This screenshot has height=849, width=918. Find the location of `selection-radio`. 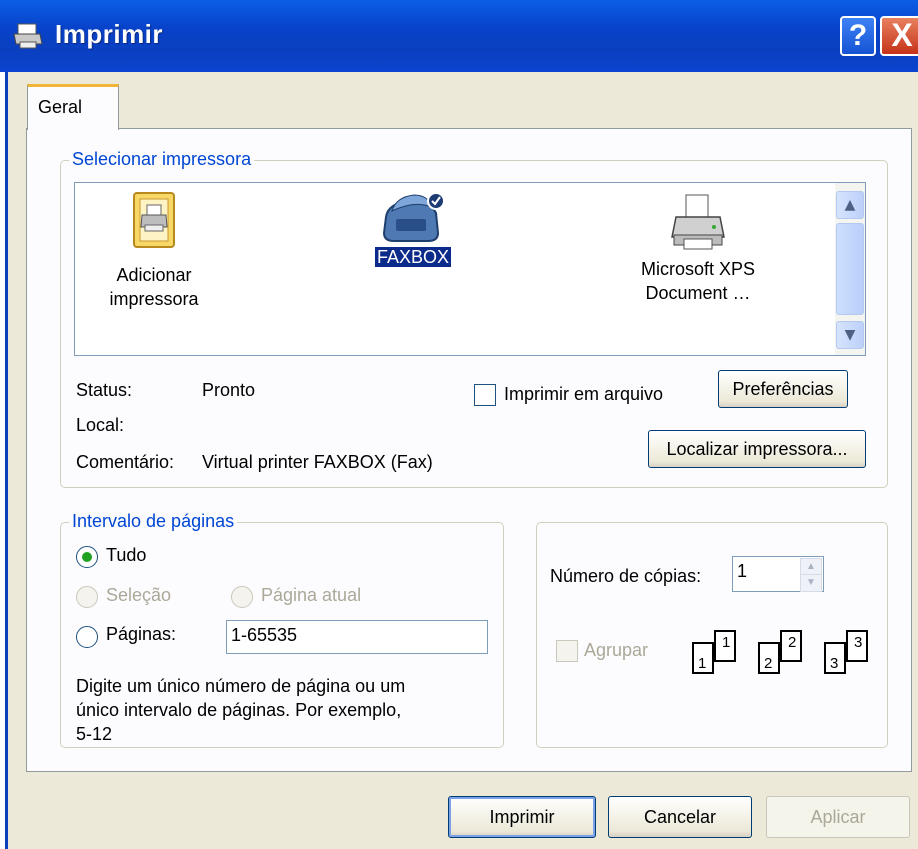

selection-radio is located at coordinates (87, 597).